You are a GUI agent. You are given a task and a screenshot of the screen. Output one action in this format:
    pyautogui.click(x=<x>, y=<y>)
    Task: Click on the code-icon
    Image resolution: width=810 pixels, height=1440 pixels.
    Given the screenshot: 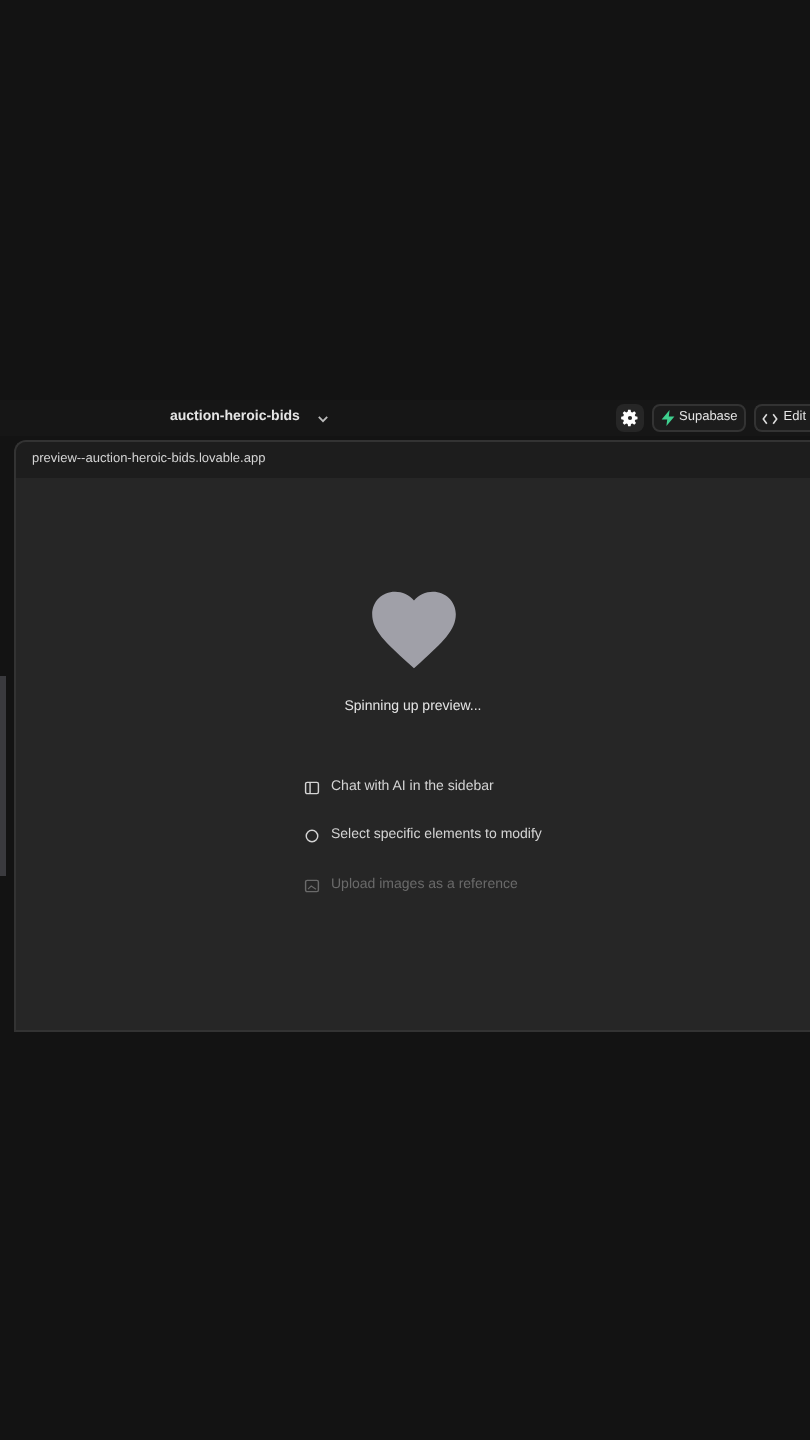 What is the action you would take?
    pyautogui.click(x=769, y=418)
    